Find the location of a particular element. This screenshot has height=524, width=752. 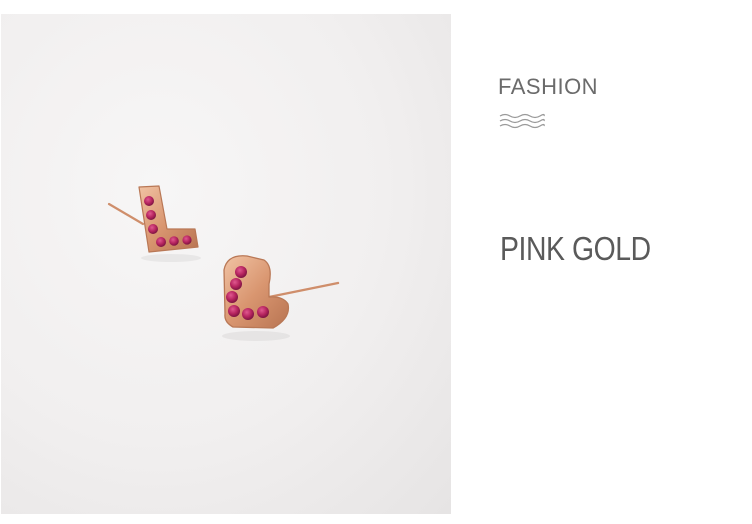

product-color-label: PINK GOLD is located at coordinates (575, 248).